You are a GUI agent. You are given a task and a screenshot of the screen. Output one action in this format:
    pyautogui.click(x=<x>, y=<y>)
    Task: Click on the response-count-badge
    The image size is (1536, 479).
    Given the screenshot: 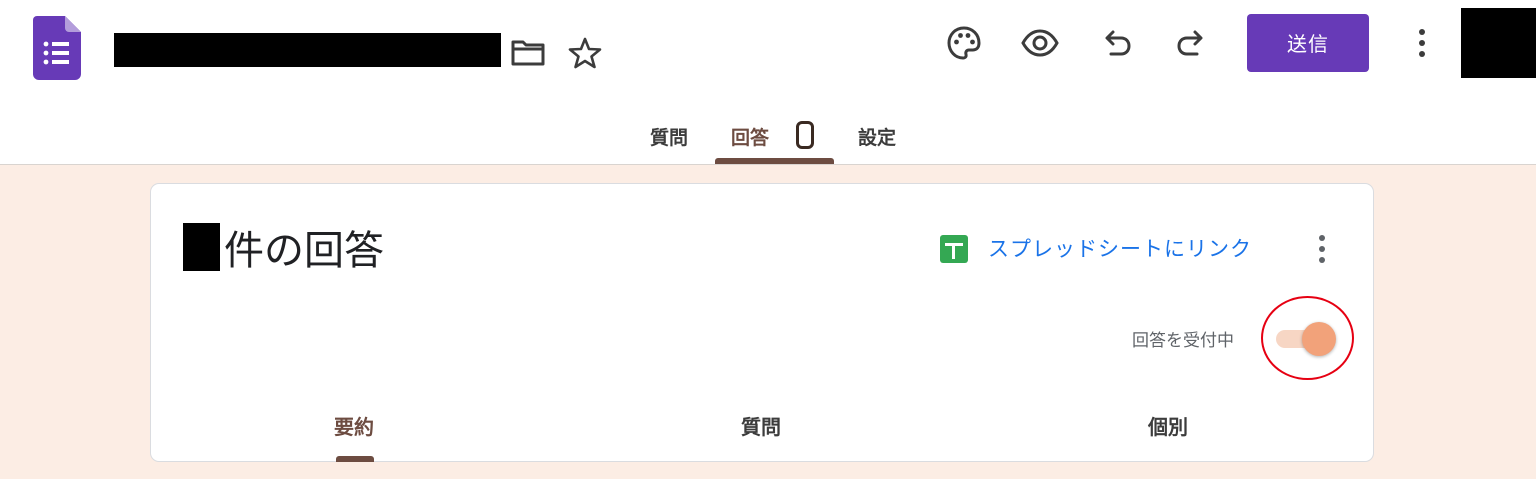 What is the action you would take?
    pyautogui.click(x=805, y=135)
    